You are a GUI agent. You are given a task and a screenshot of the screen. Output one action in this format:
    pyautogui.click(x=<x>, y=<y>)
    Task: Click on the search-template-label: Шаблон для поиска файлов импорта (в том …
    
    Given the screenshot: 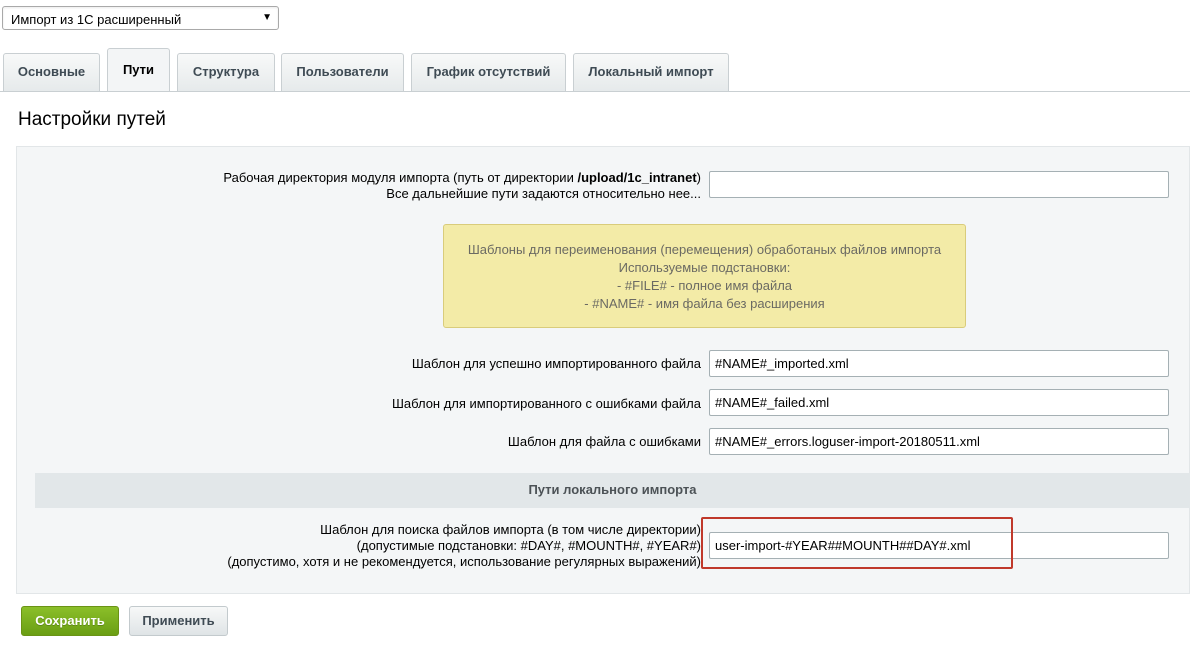 What is the action you would take?
    pyautogui.click(x=464, y=546)
    